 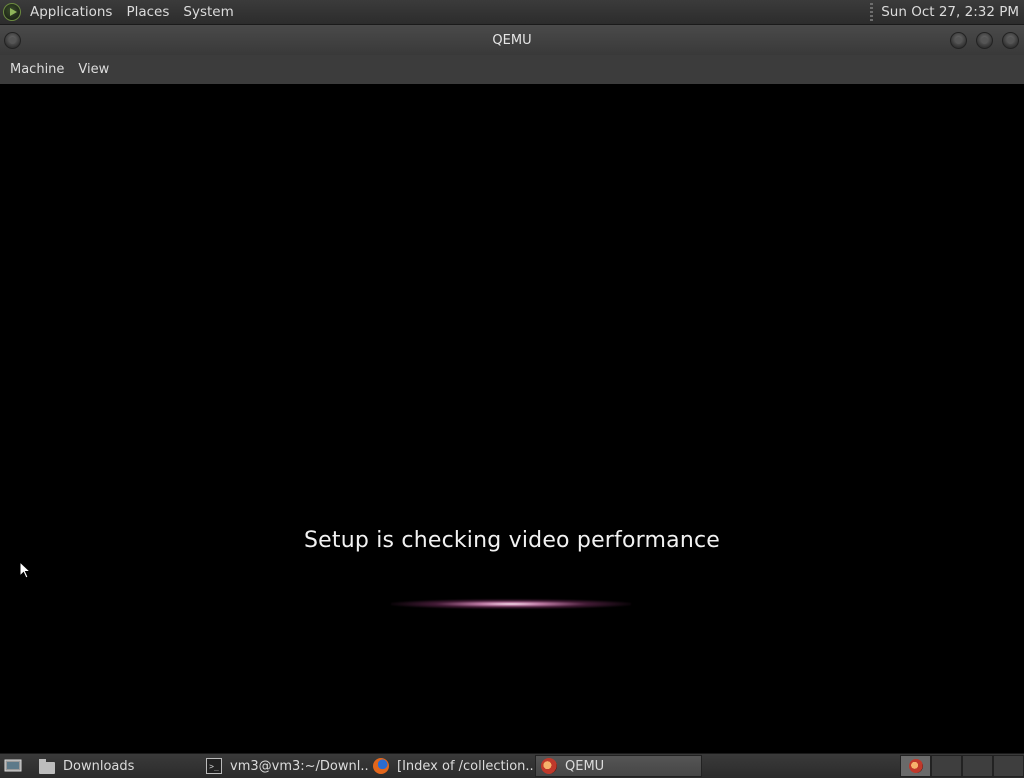 I want to click on task-downloads: Downloads, so click(x=117, y=766).